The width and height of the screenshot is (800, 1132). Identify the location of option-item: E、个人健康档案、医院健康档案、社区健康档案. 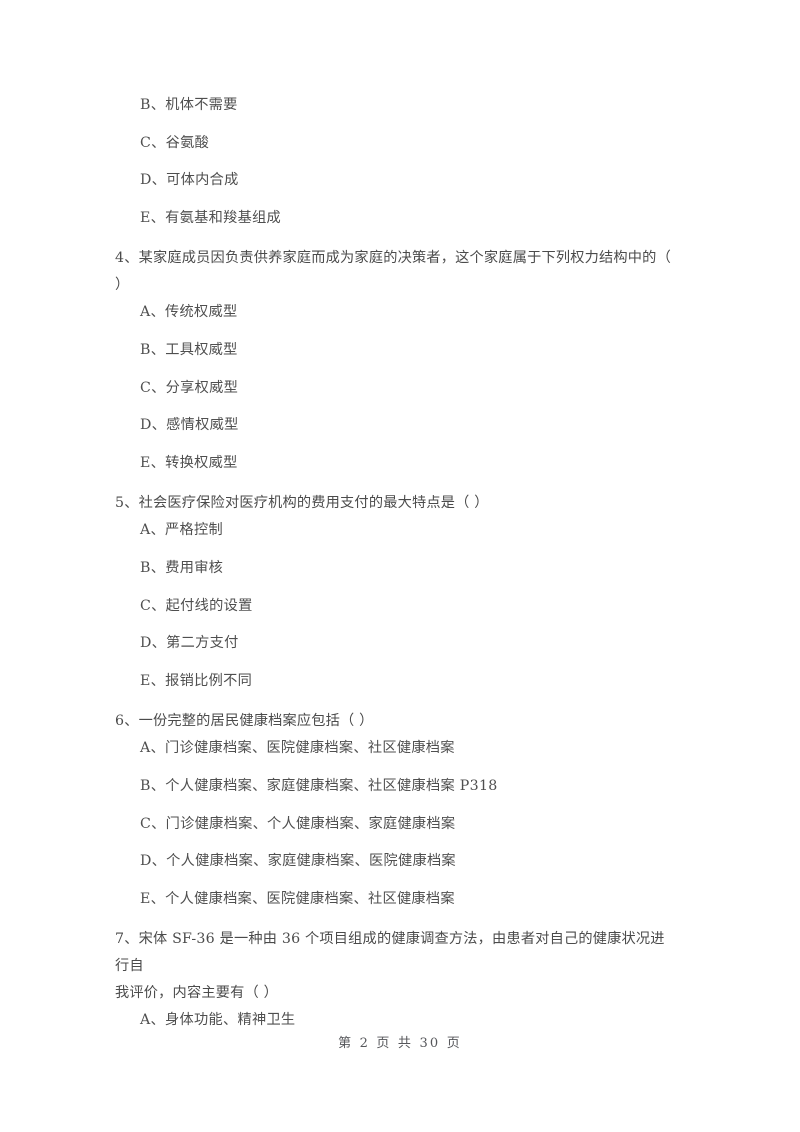
(297, 898).